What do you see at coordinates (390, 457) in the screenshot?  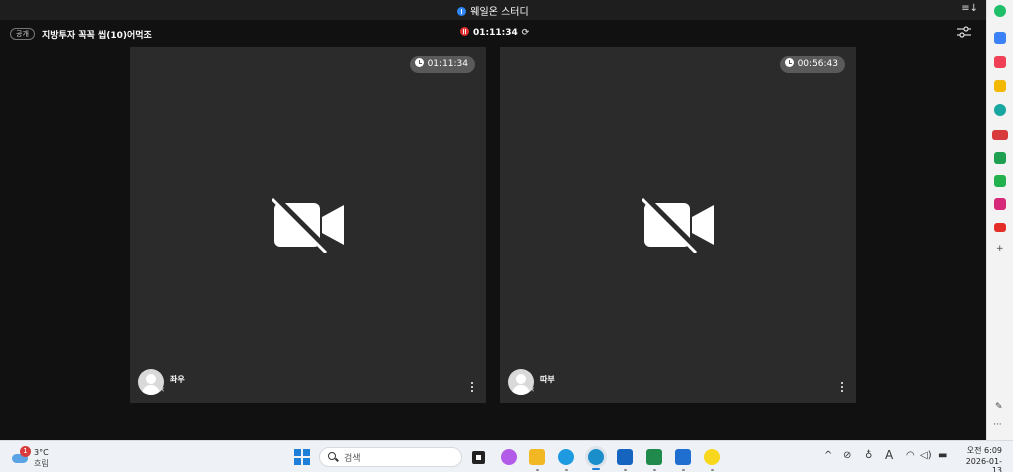 I see `taskbar-search: 검색` at bounding box center [390, 457].